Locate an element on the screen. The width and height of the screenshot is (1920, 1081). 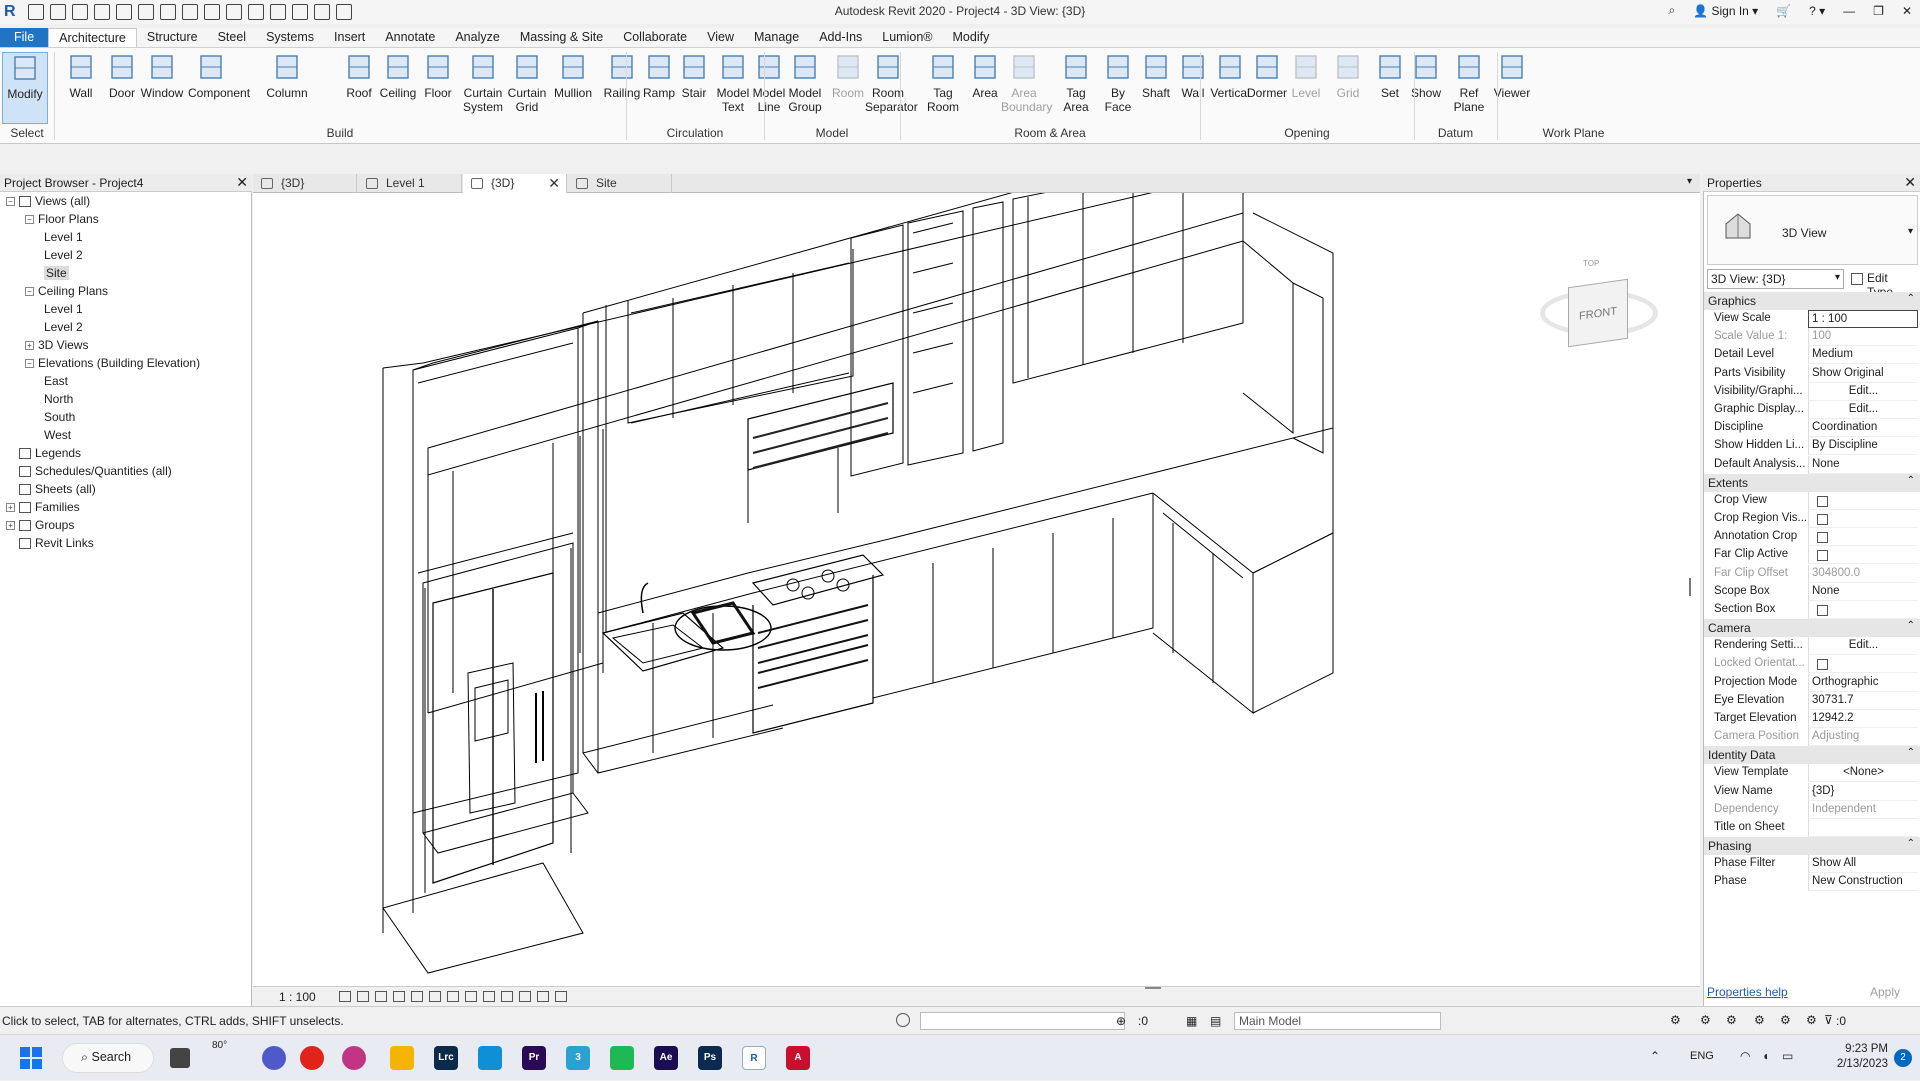
undo-icon is located at coordinates (102, 12).